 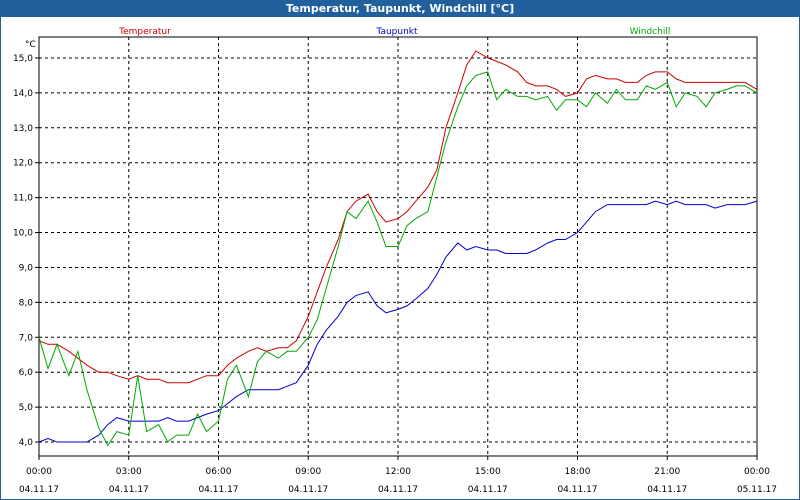 I want to click on x-tick-date: 05.11.17, so click(x=757, y=490).